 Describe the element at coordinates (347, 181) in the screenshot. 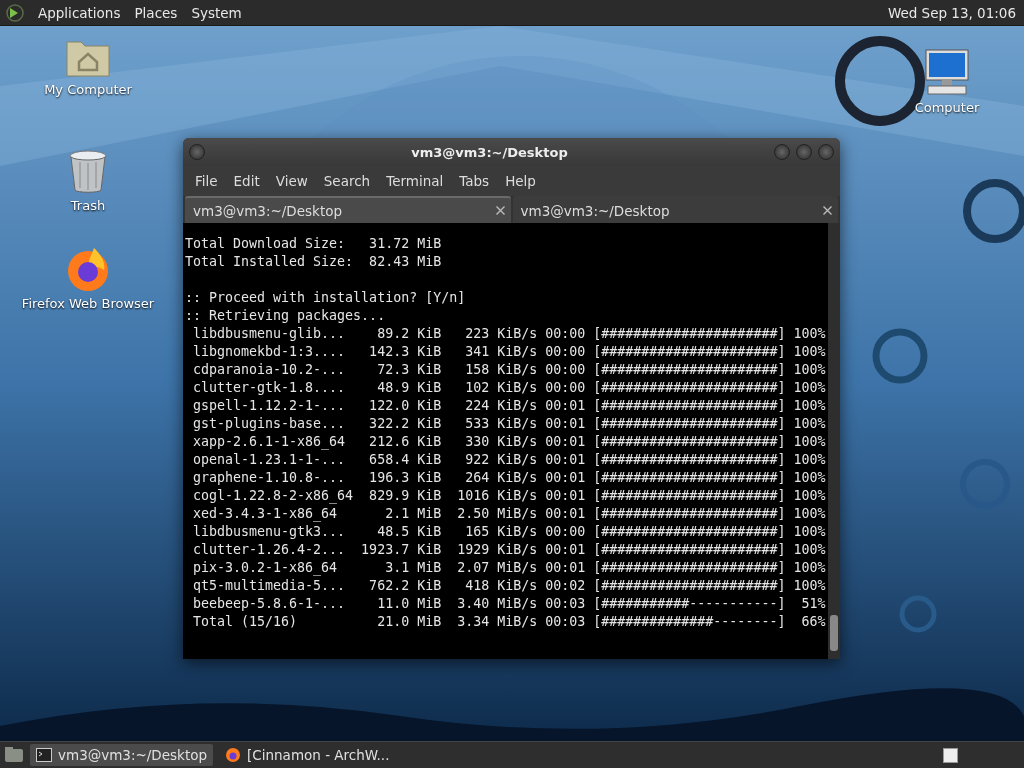

I see `menu-item: Search` at that location.